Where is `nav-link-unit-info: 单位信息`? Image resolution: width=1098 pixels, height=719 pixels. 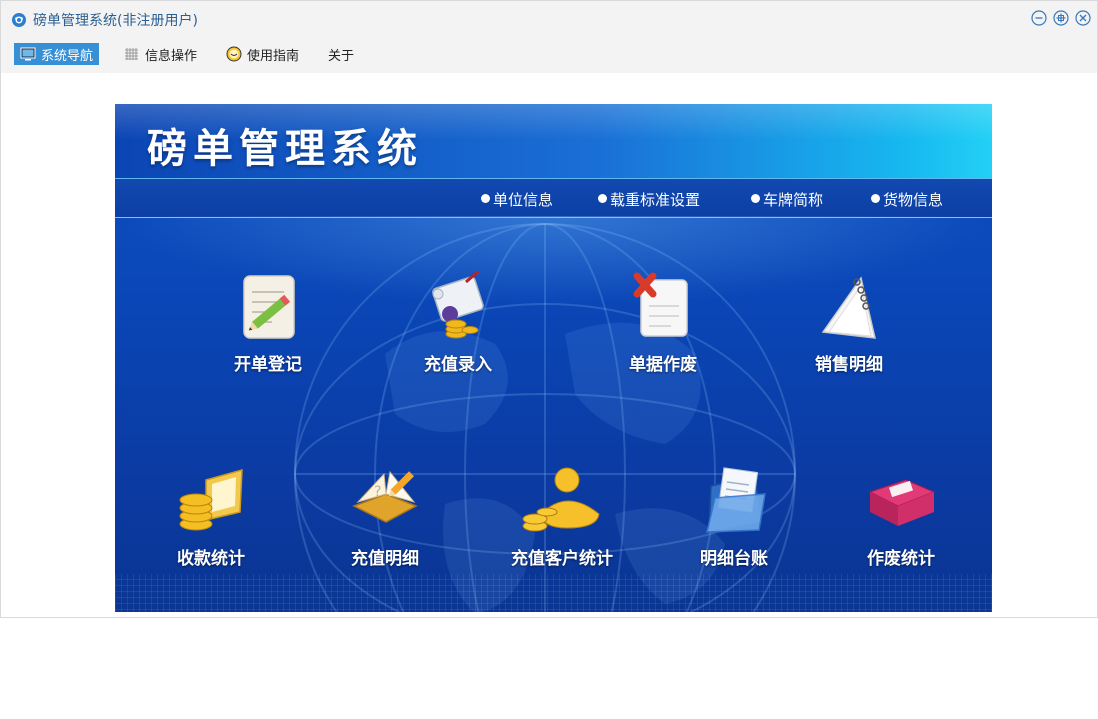 nav-link-unit-info: 单位信息 is located at coordinates (517, 199).